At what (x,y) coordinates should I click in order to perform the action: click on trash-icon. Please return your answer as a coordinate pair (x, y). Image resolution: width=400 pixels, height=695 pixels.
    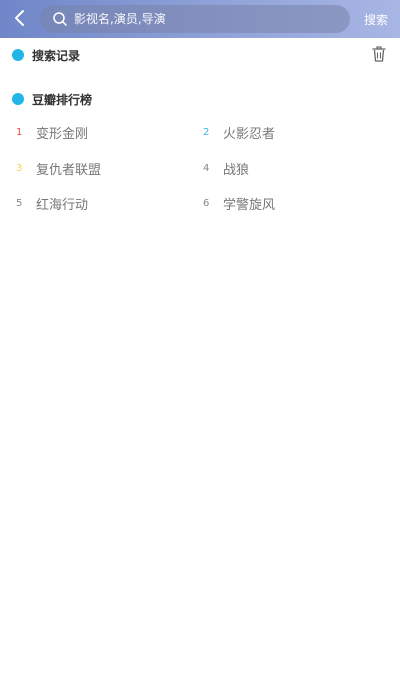
    Looking at the image, I should click on (379, 54).